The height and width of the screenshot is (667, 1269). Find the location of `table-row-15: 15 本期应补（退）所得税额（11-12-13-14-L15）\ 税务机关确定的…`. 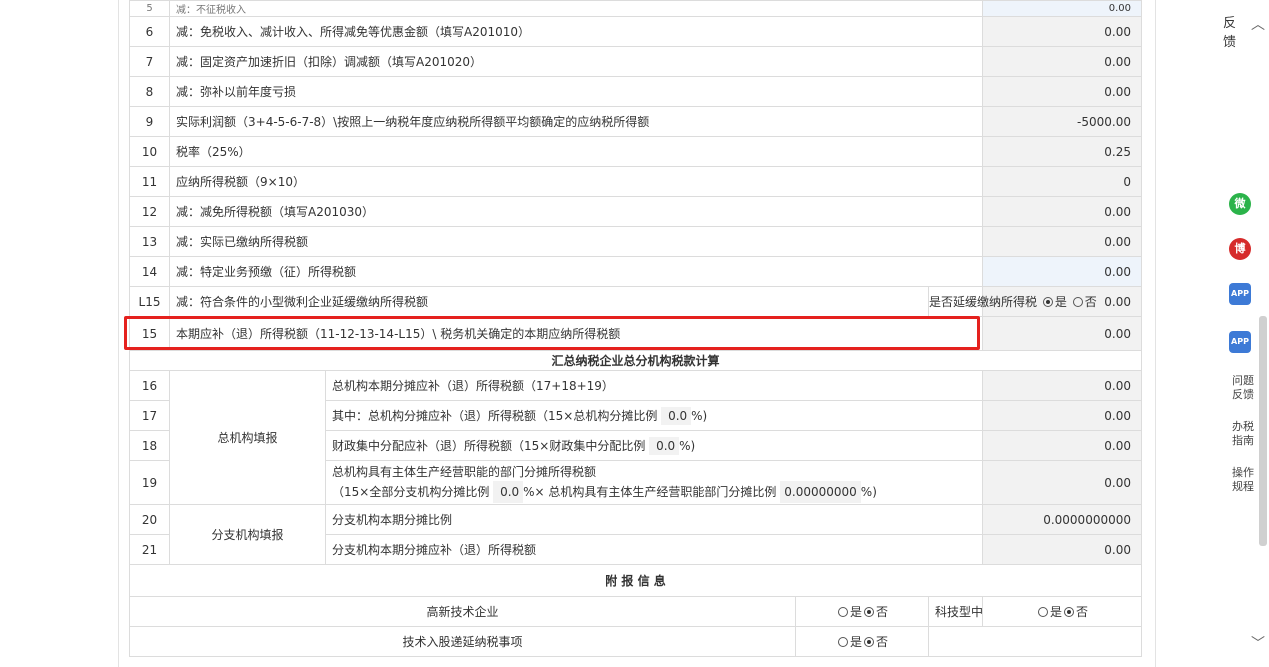

table-row-15: 15 本期应补（退）所得税额（11-12-13-14-L15）\ 税务机关确定的… is located at coordinates (635, 333).